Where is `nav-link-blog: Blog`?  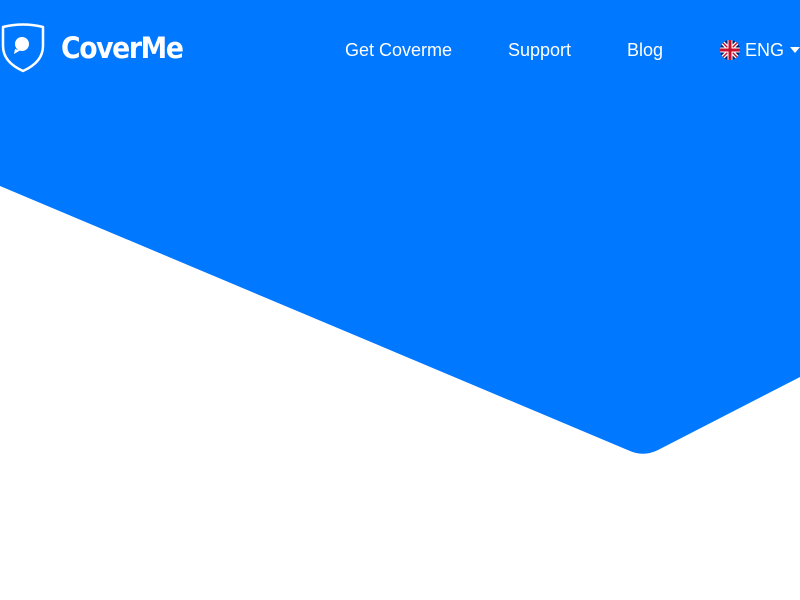 nav-link-blog: Blog is located at coordinates (645, 50).